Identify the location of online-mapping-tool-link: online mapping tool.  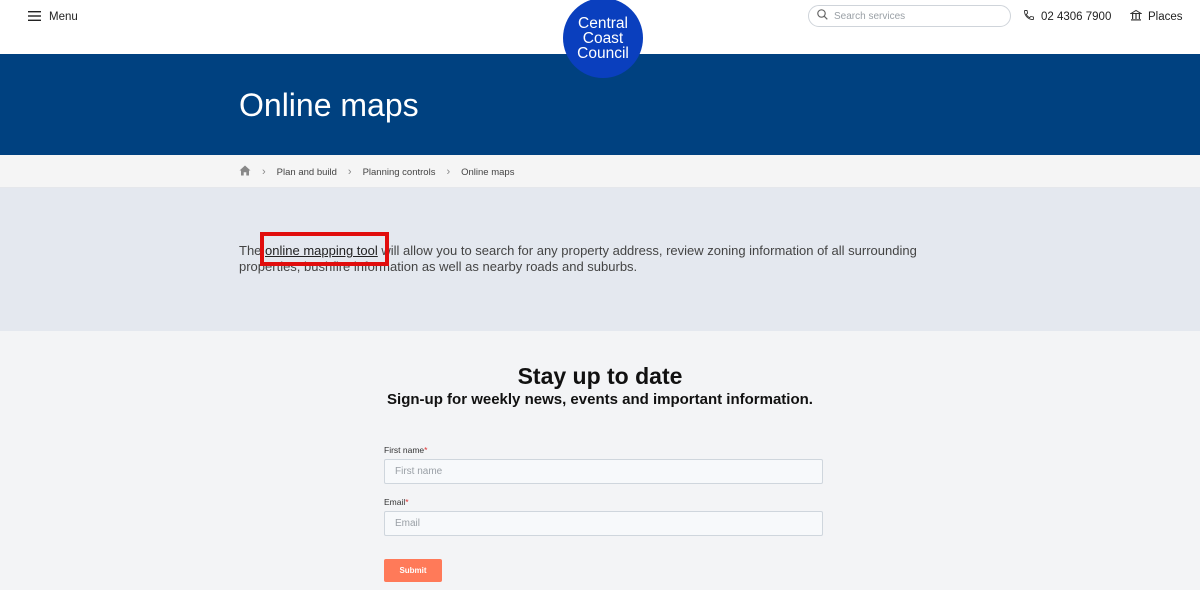
(321, 250).